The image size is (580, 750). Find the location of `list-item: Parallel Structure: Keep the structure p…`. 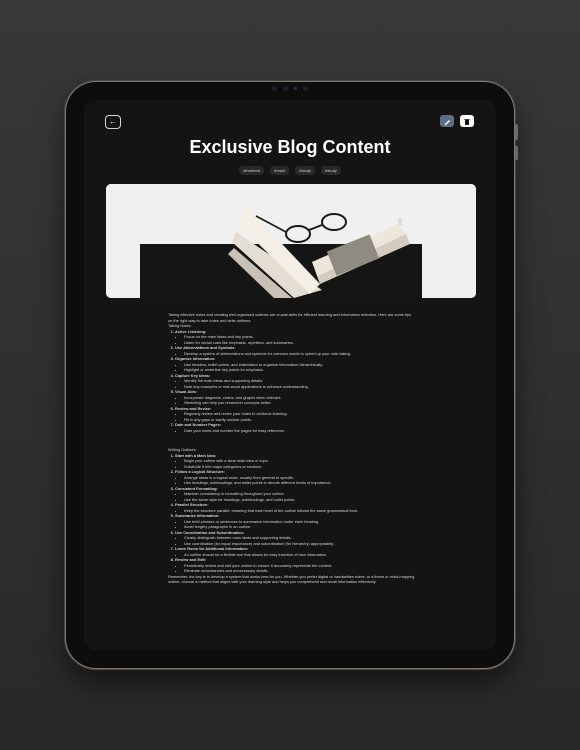

list-item: Parallel Structure: Keep the structure p… is located at coordinates (295, 507).